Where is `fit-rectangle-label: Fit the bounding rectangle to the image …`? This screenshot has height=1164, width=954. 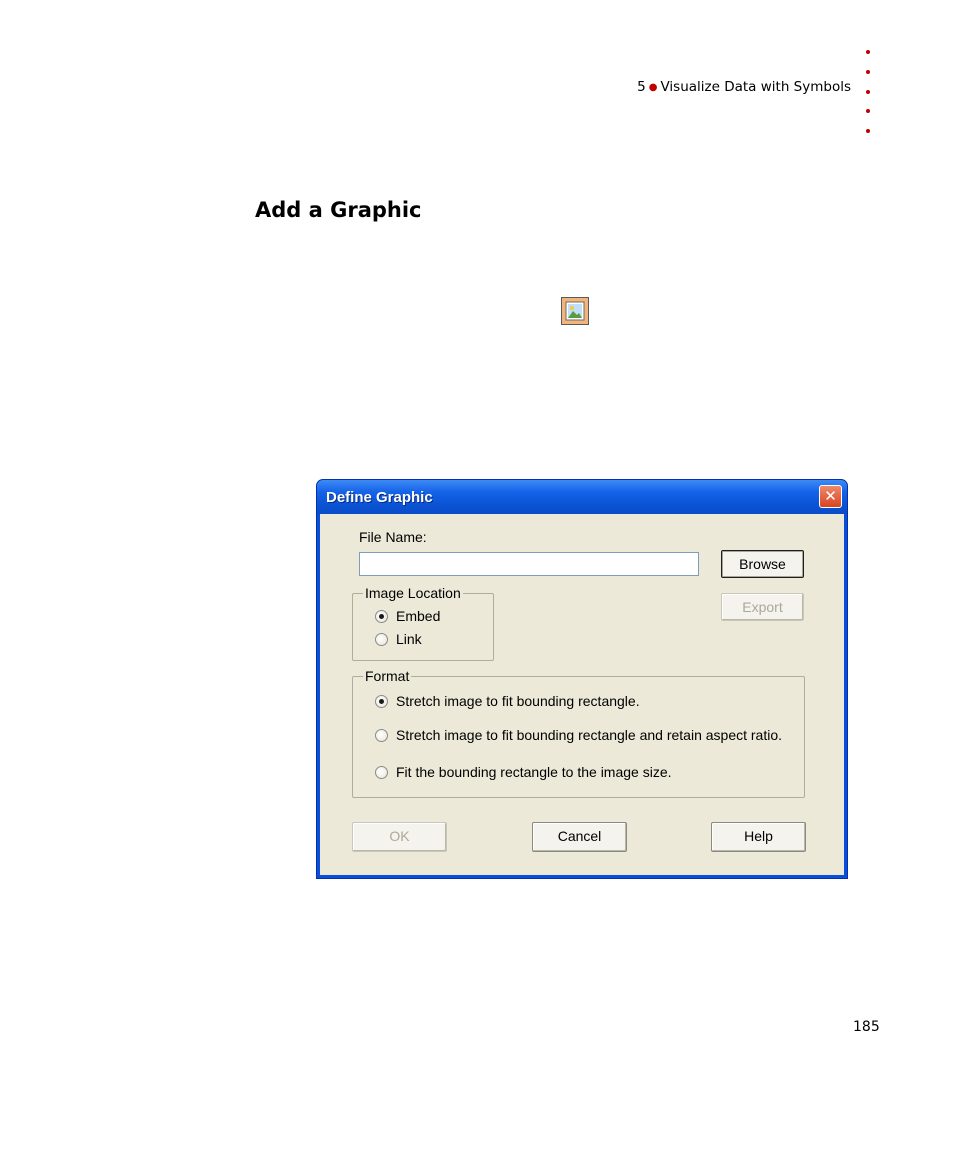 fit-rectangle-label: Fit the bounding rectangle to the image … is located at coordinates (534, 772).